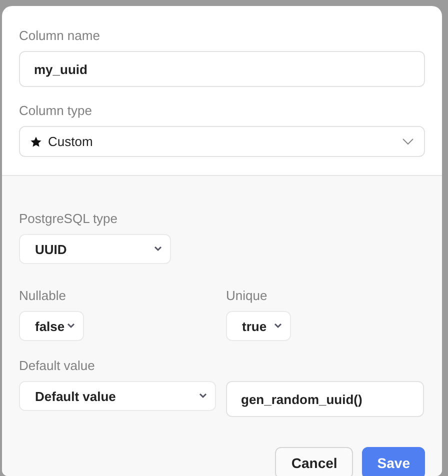 The image size is (448, 476). Describe the element at coordinates (70, 141) in the screenshot. I see `select-value: Custom` at that location.